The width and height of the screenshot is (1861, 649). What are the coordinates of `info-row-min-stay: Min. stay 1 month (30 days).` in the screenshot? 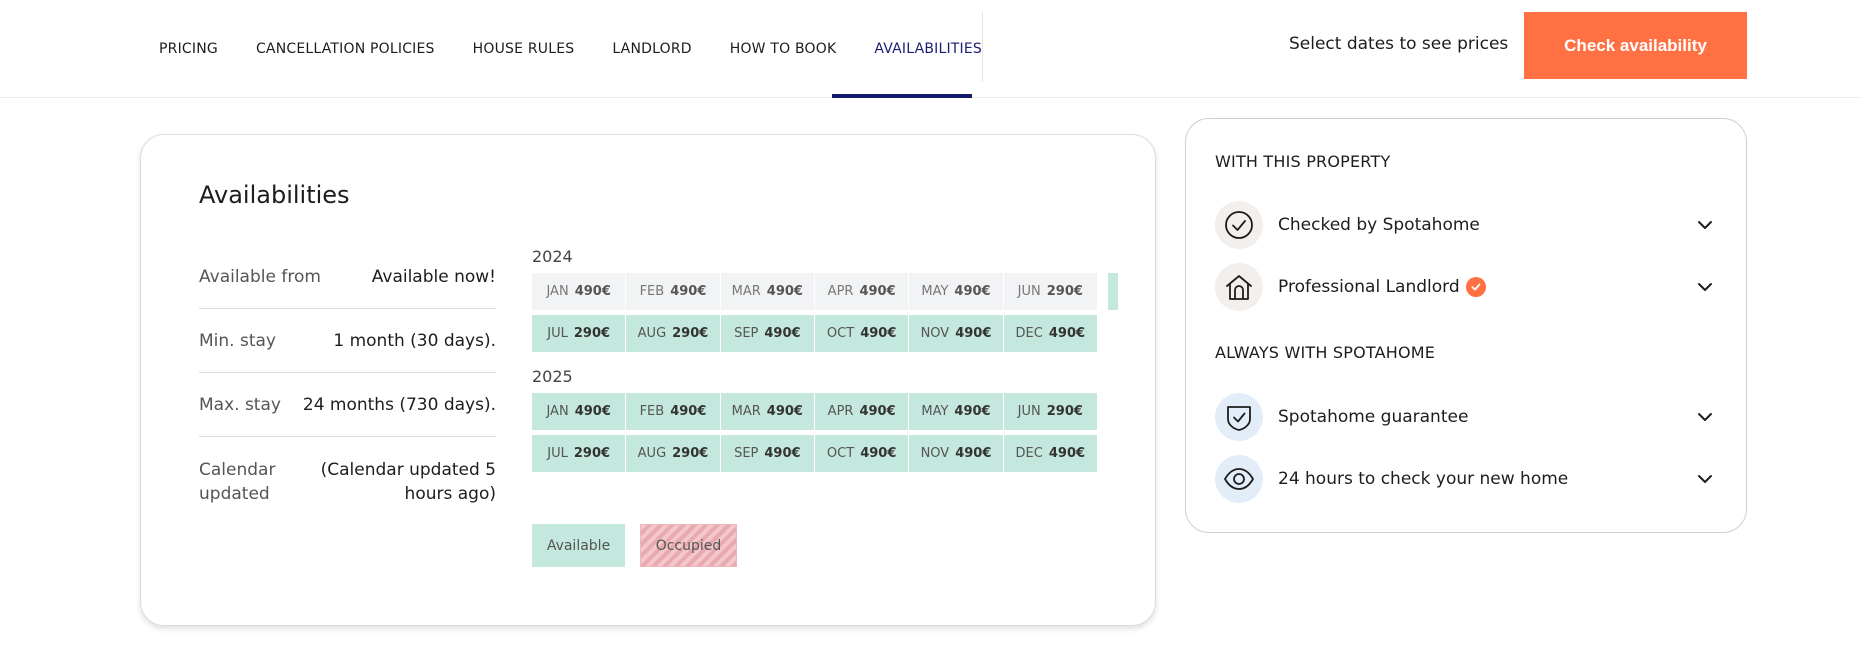 It's located at (347, 341).